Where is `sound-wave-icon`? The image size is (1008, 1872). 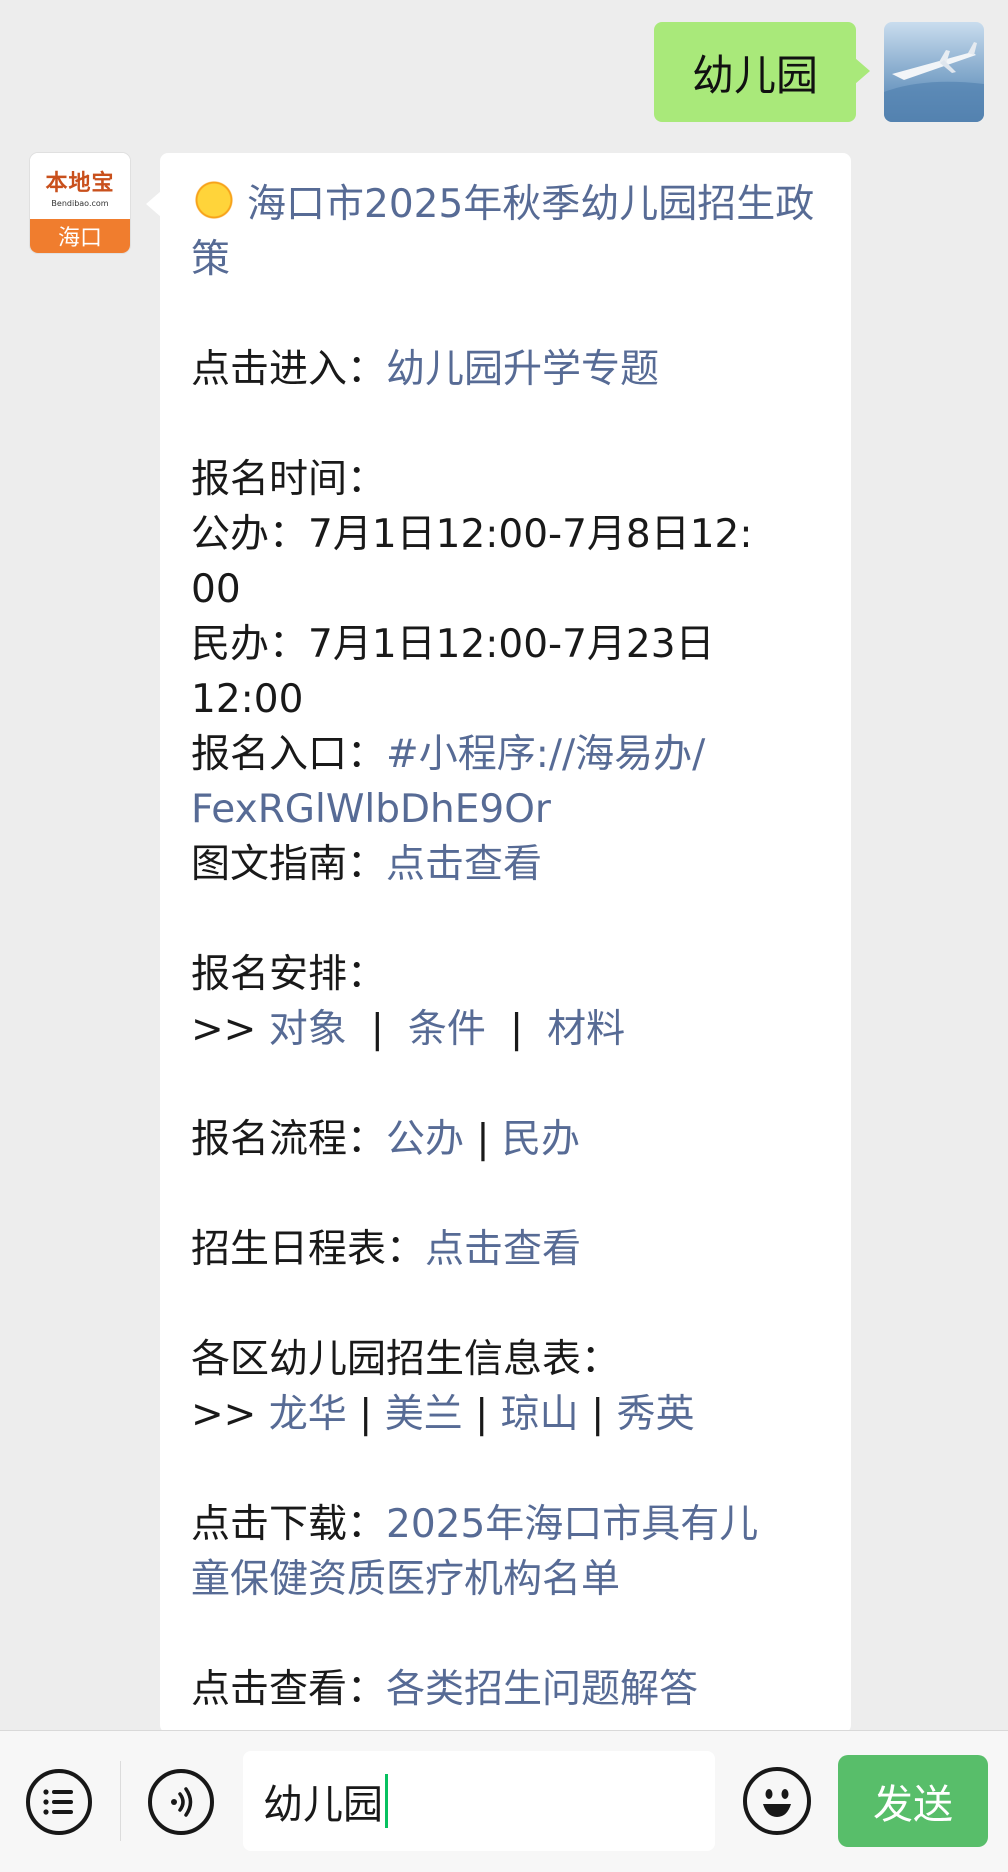 sound-wave-icon is located at coordinates (182, 1802).